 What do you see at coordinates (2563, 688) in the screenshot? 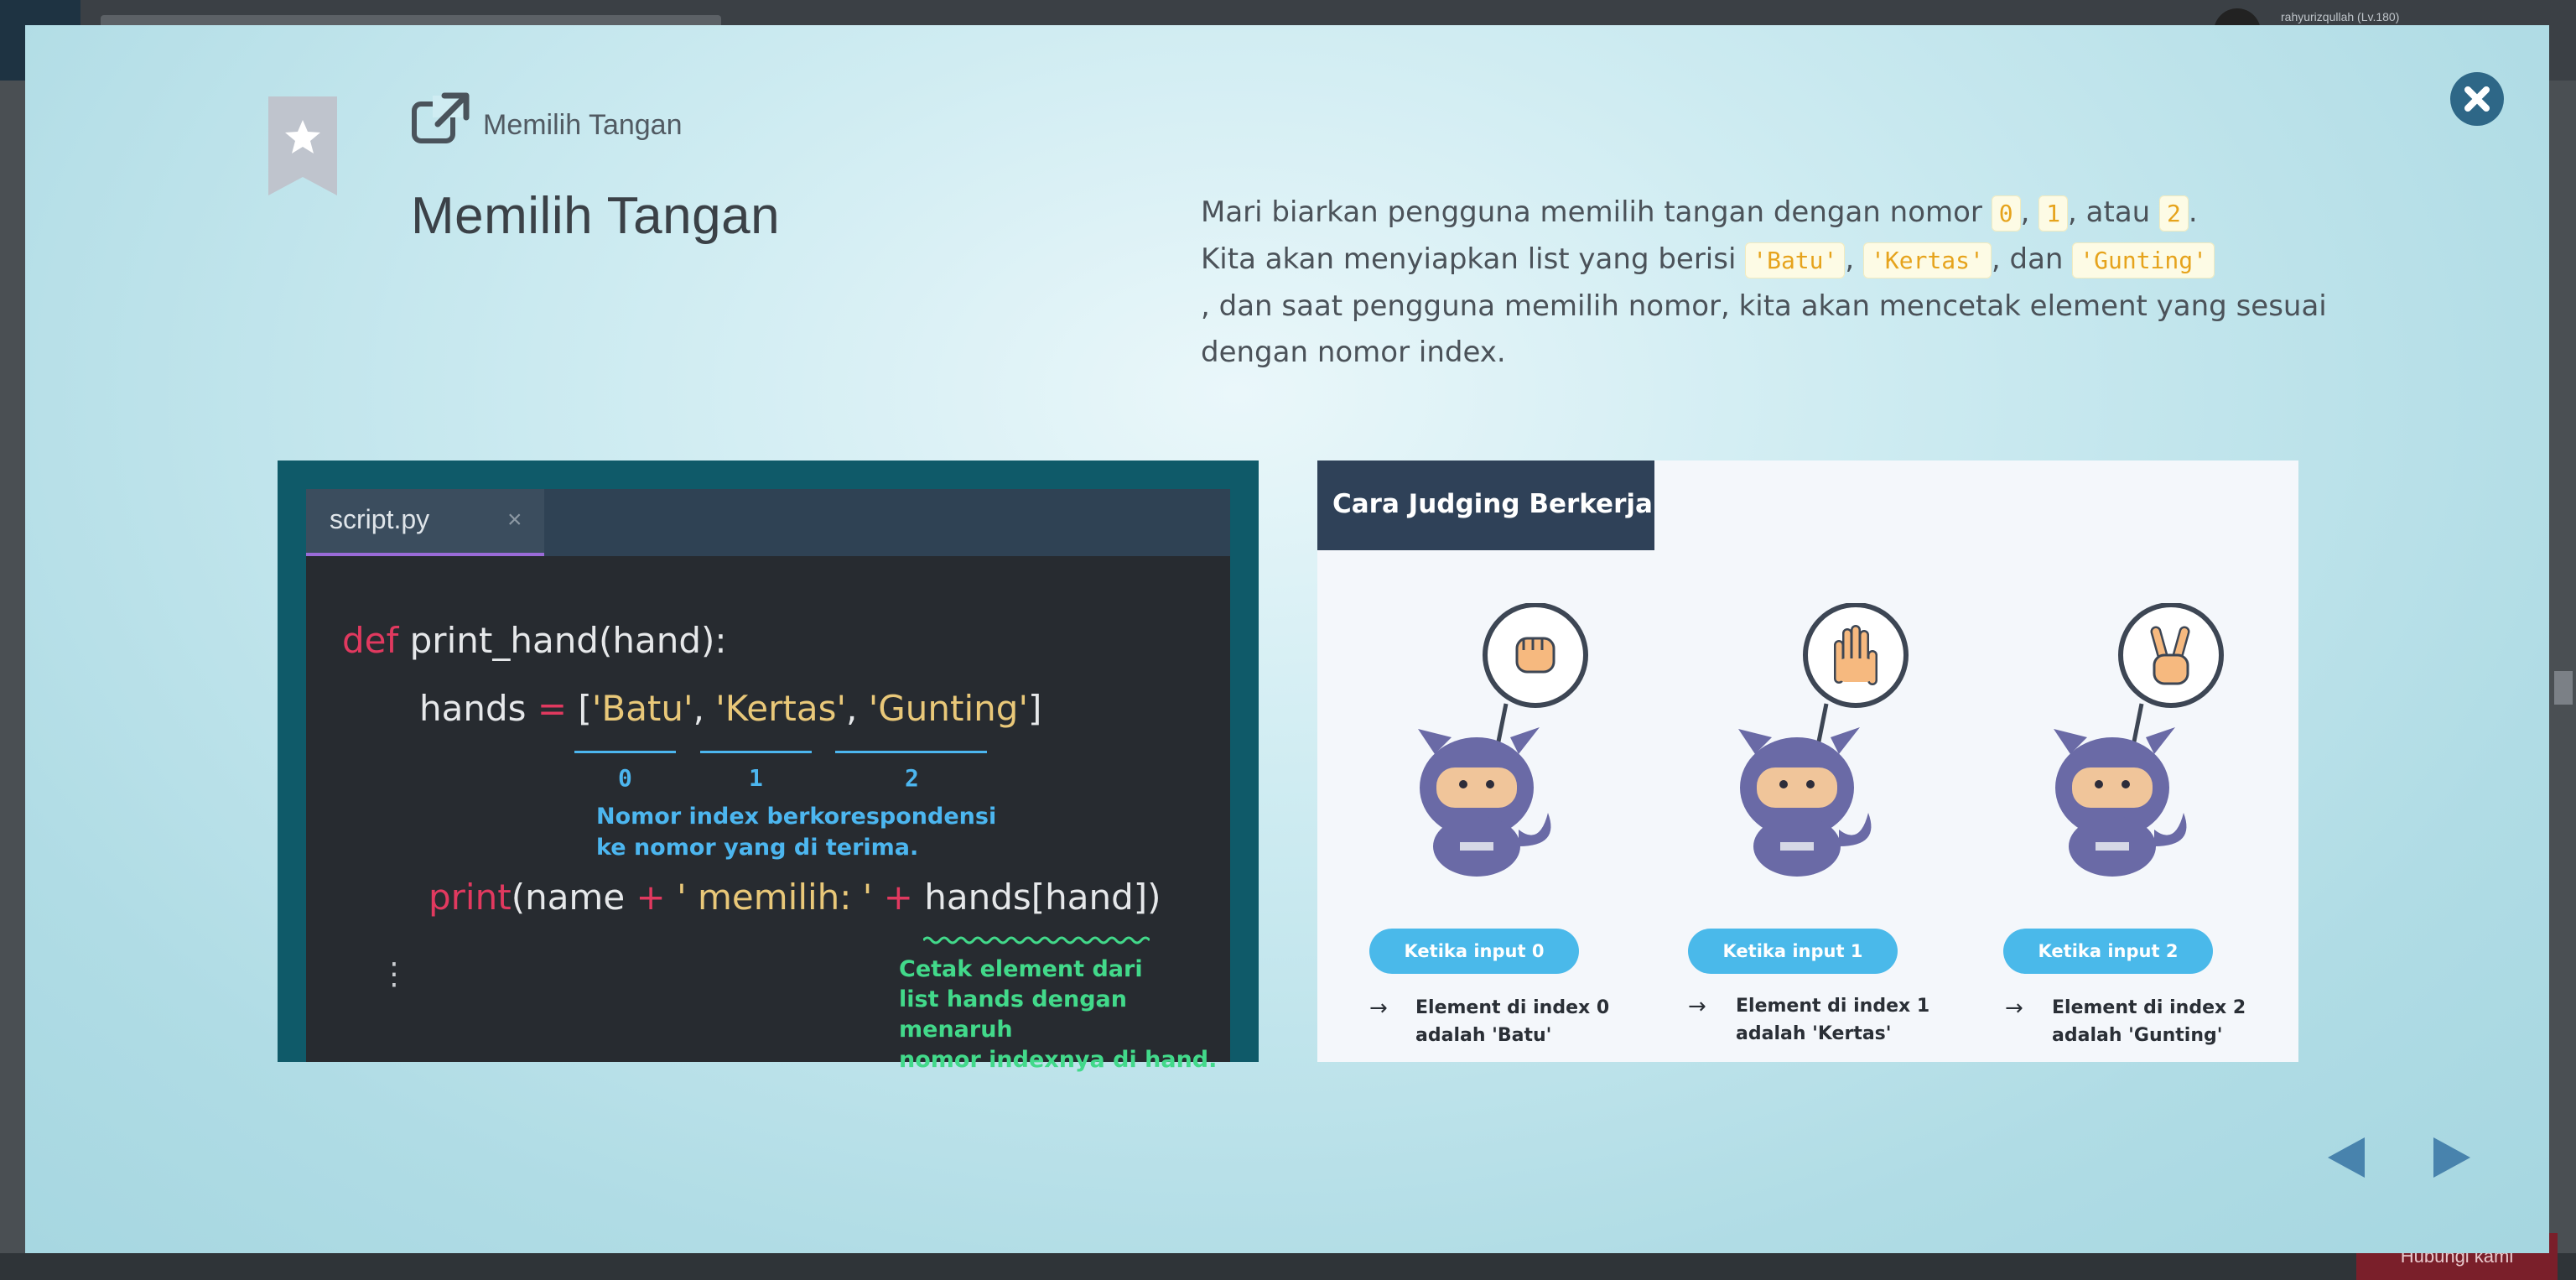
I see `scrollbar-thumb` at bounding box center [2563, 688].